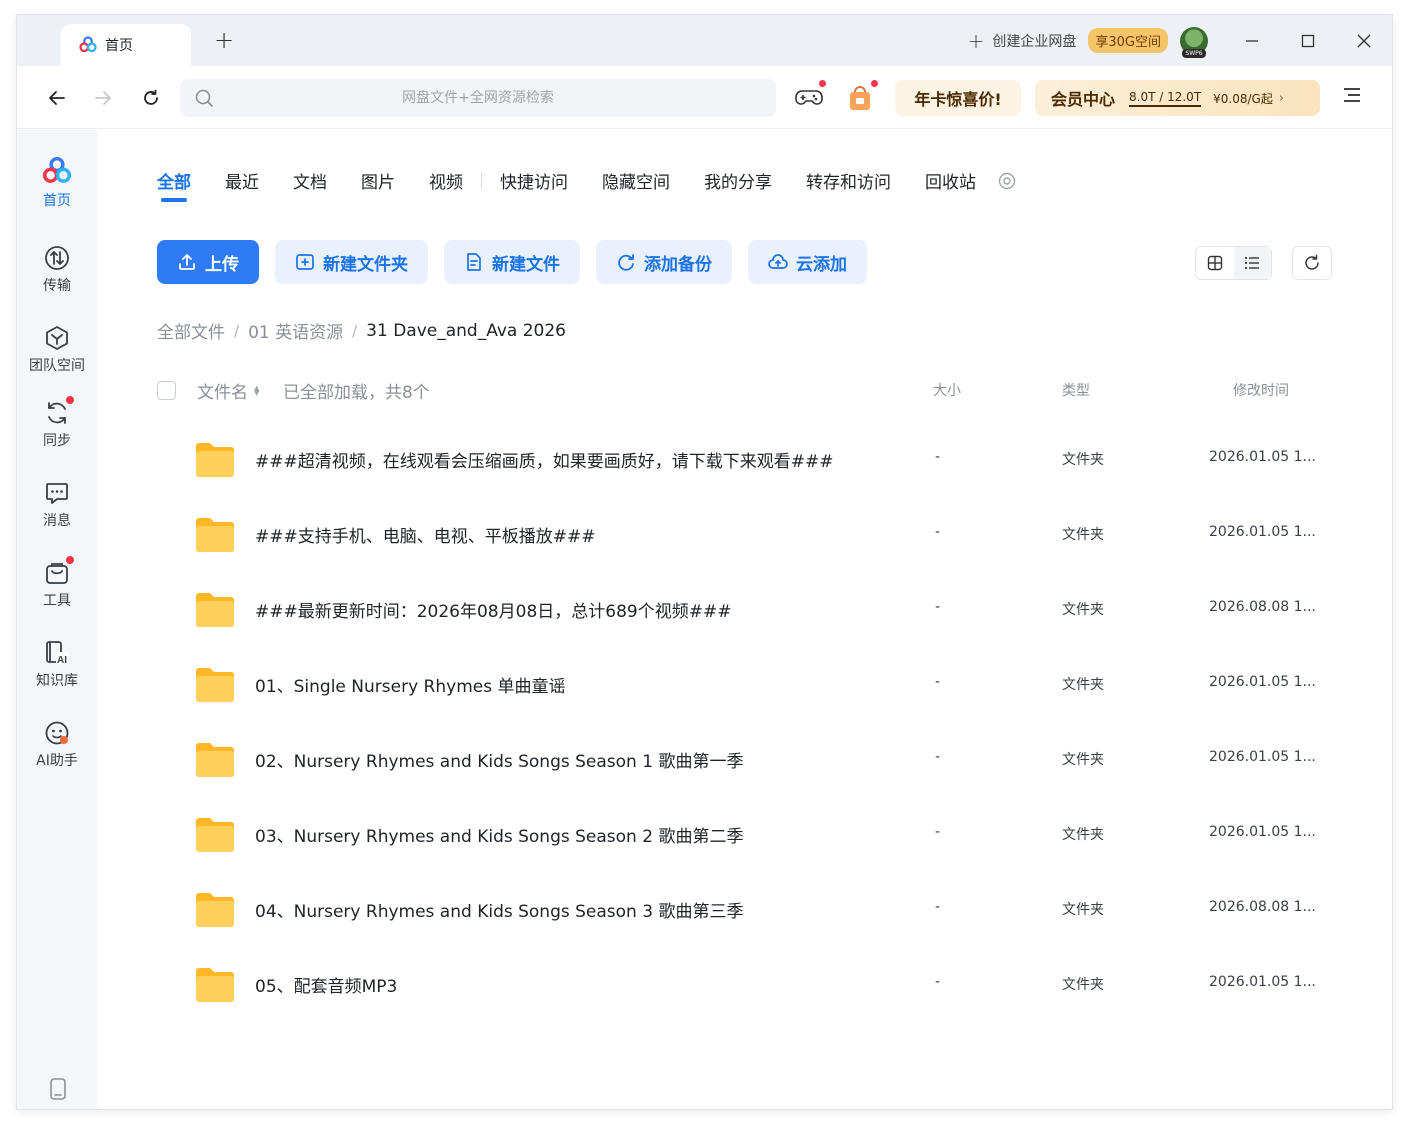 The width and height of the screenshot is (1412, 1131). What do you see at coordinates (57, 583) in the screenshot?
I see `sidebar-item-tools: 工具` at bounding box center [57, 583].